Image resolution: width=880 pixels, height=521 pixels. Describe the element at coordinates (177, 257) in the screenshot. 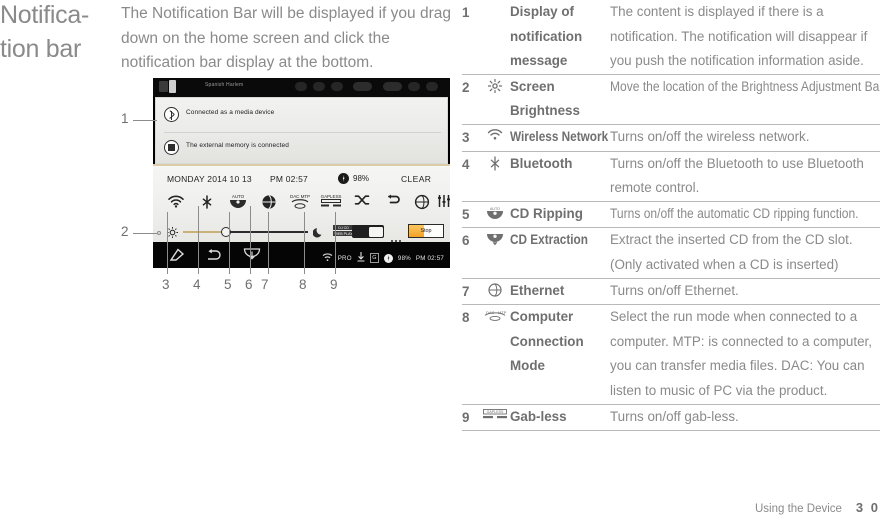

I see `home-icon` at that location.